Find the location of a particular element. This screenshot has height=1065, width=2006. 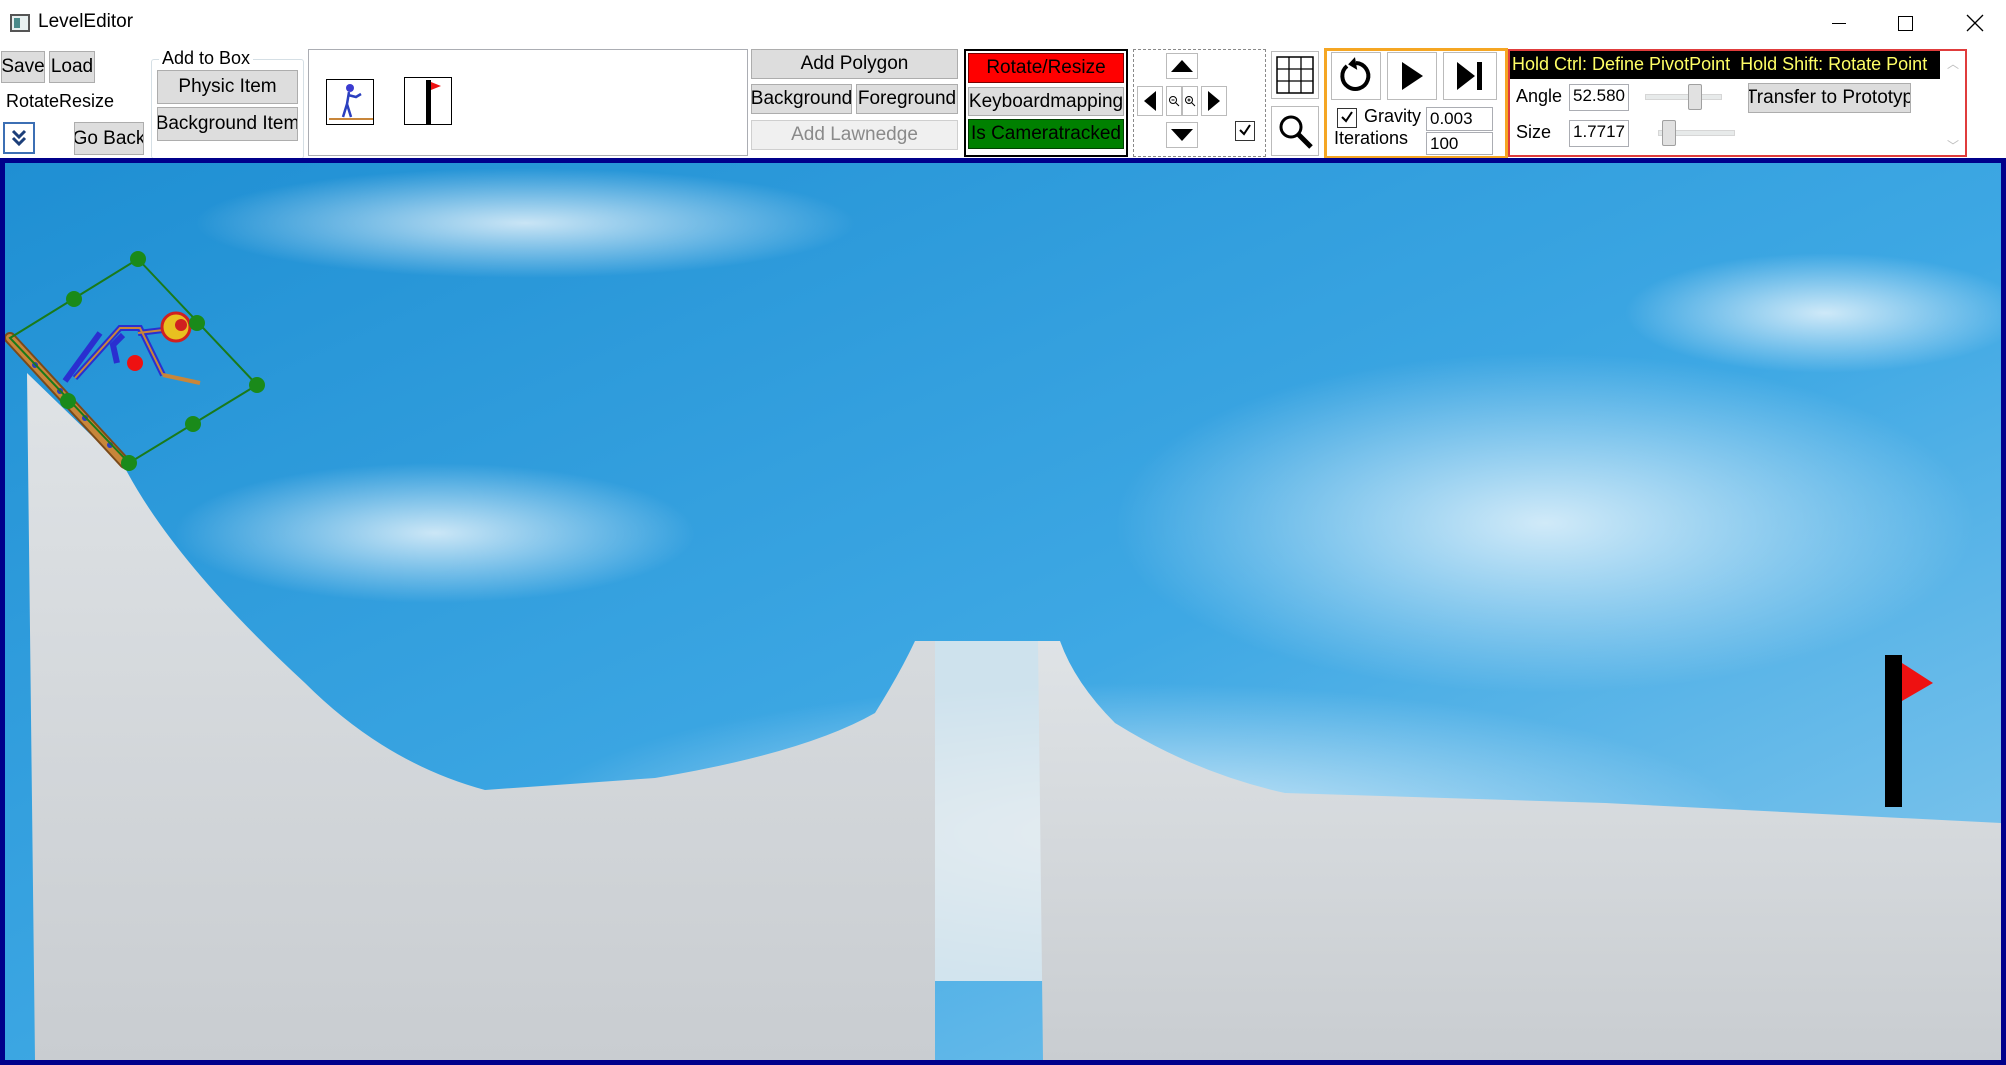

close-icon is located at coordinates (1973, 23).